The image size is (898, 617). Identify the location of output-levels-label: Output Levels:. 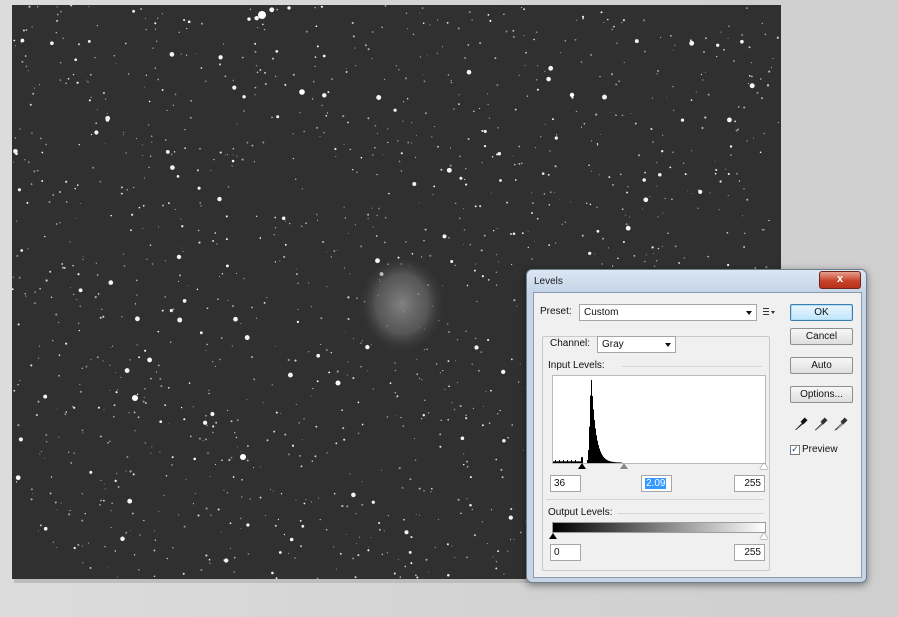
(580, 512).